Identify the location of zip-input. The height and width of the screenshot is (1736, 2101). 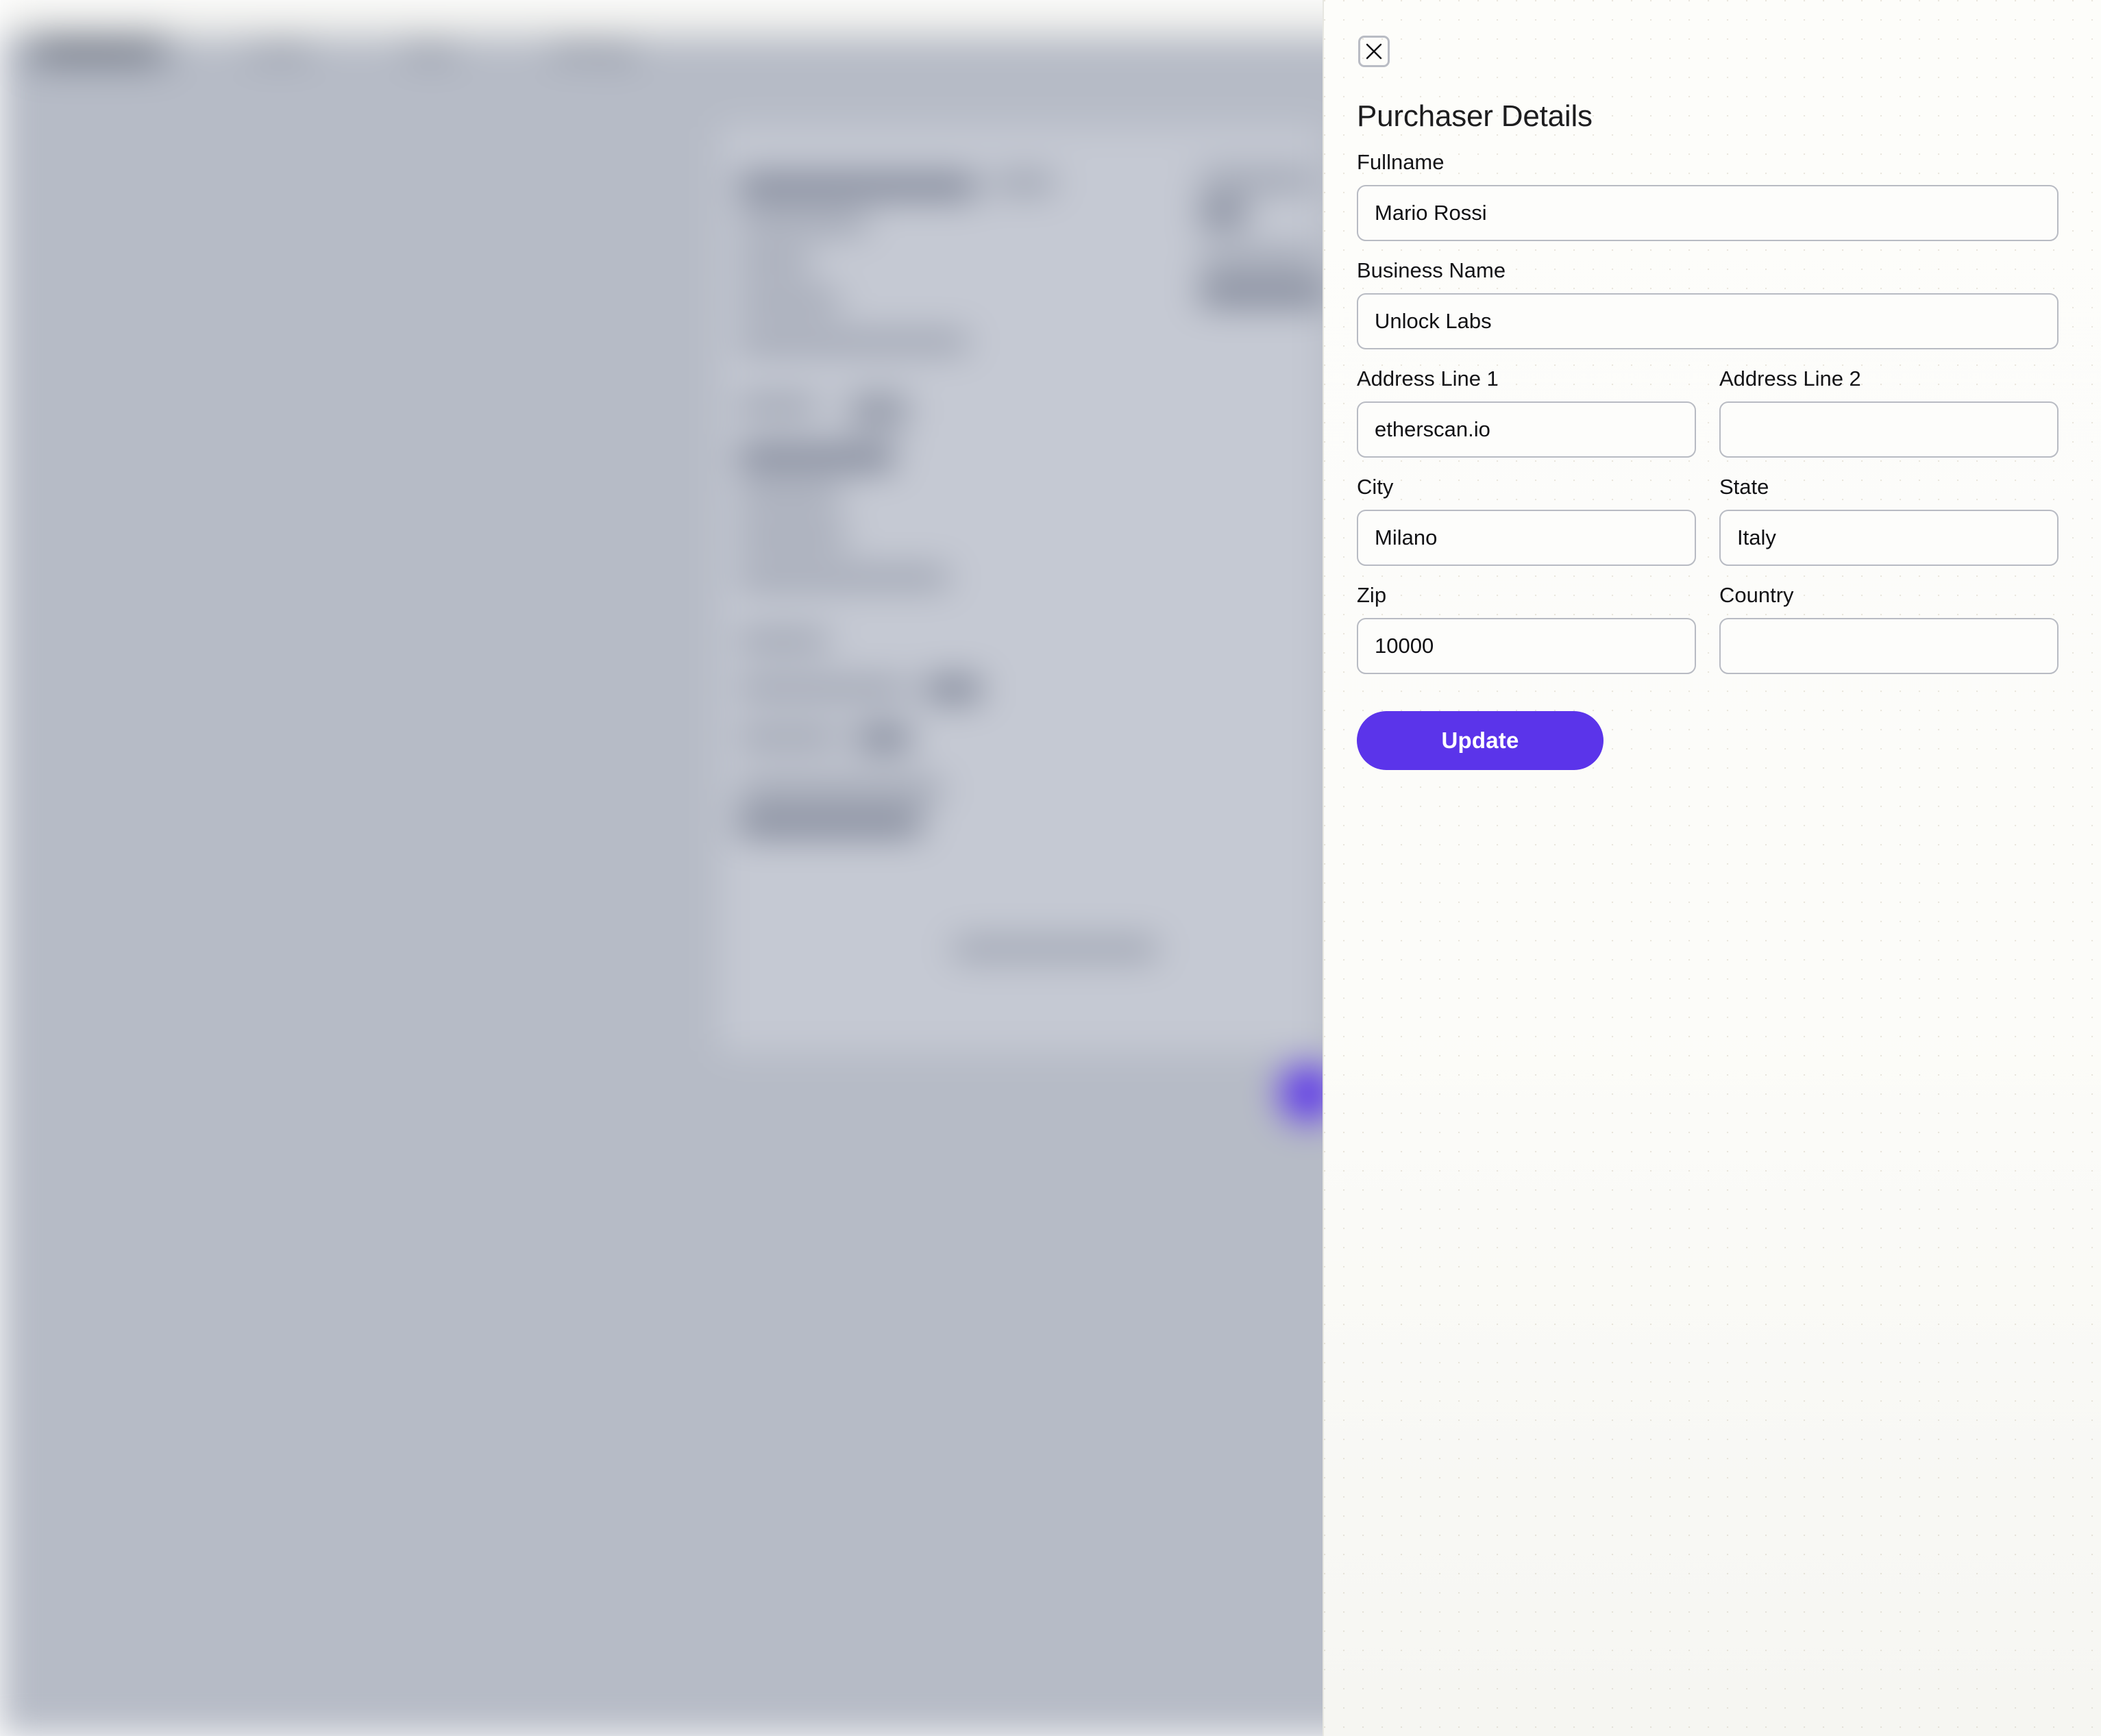
(1526, 645).